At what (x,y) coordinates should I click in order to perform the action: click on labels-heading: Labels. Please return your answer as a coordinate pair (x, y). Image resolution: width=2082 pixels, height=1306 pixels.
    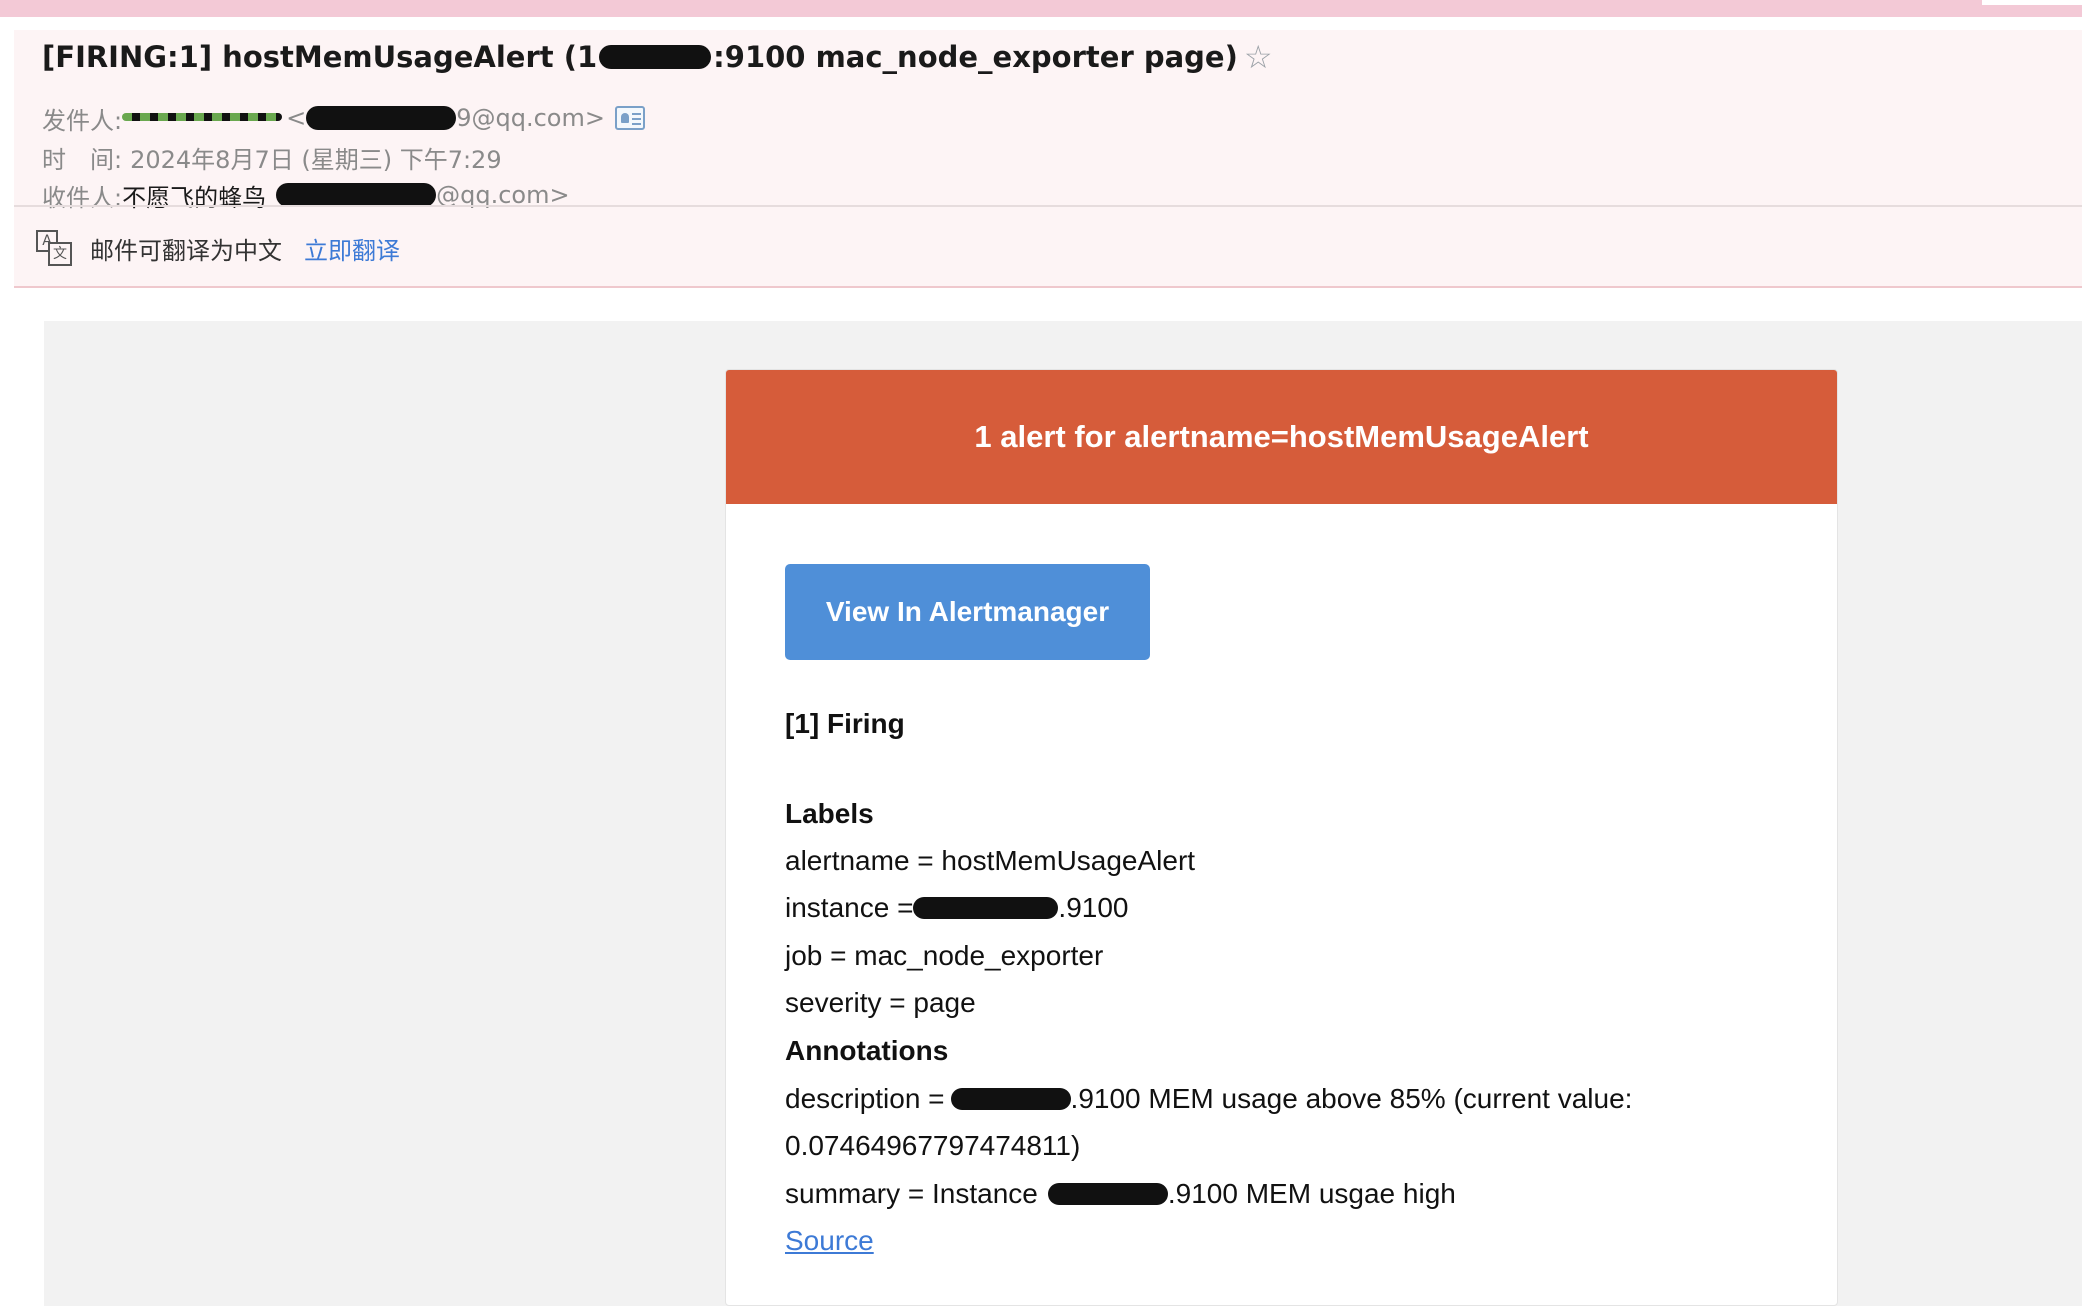
    Looking at the image, I should click on (829, 813).